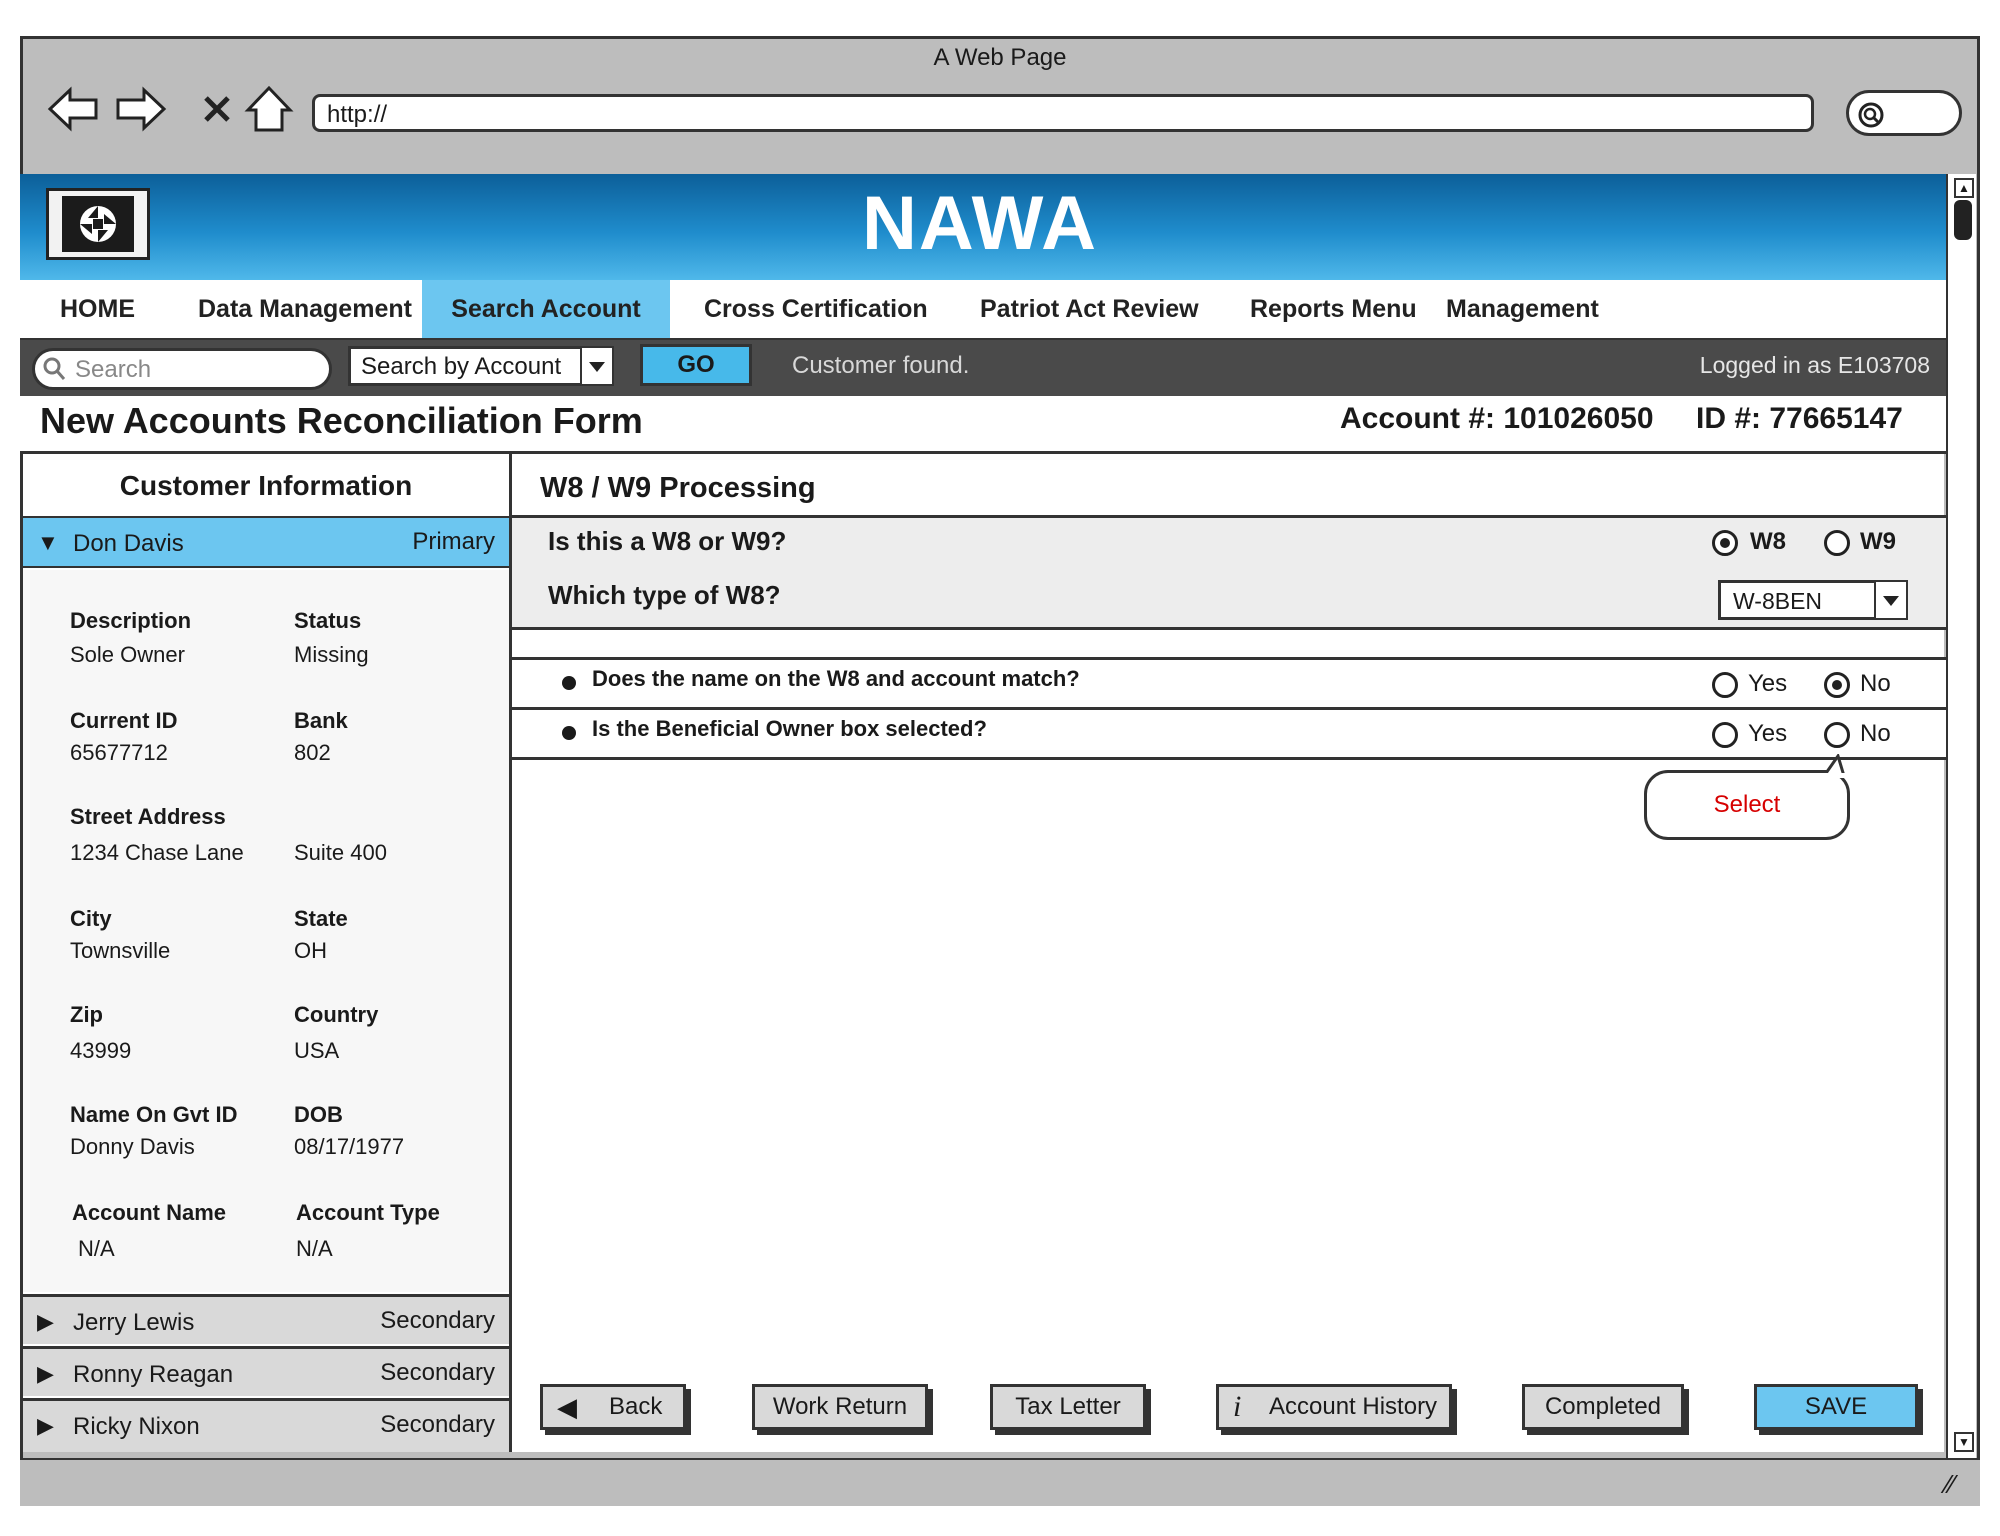  What do you see at coordinates (1068, 1407) in the screenshot?
I see `tax-letter-button: Tax Letter` at bounding box center [1068, 1407].